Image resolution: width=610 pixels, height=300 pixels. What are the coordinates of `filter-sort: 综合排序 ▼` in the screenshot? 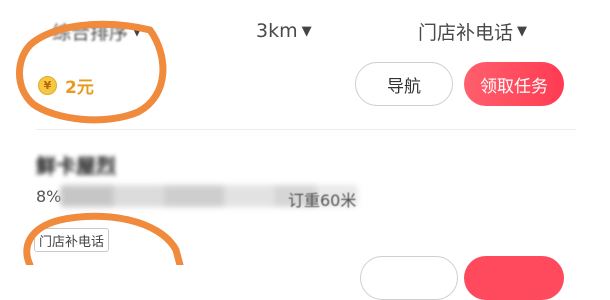 It's located at (97, 31).